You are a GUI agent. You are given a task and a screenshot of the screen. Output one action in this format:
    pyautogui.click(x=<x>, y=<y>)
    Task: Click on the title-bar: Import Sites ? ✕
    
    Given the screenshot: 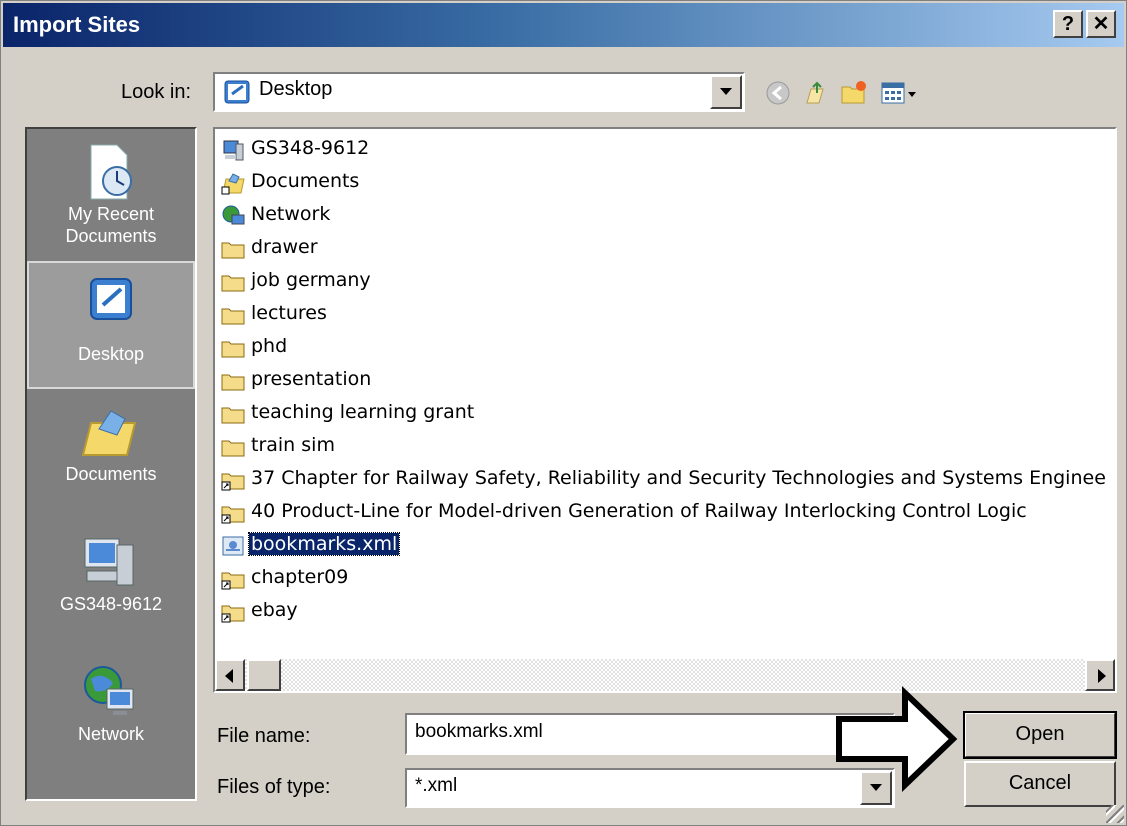 What is the action you would take?
    pyautogui.click(x=563, y=25)
    